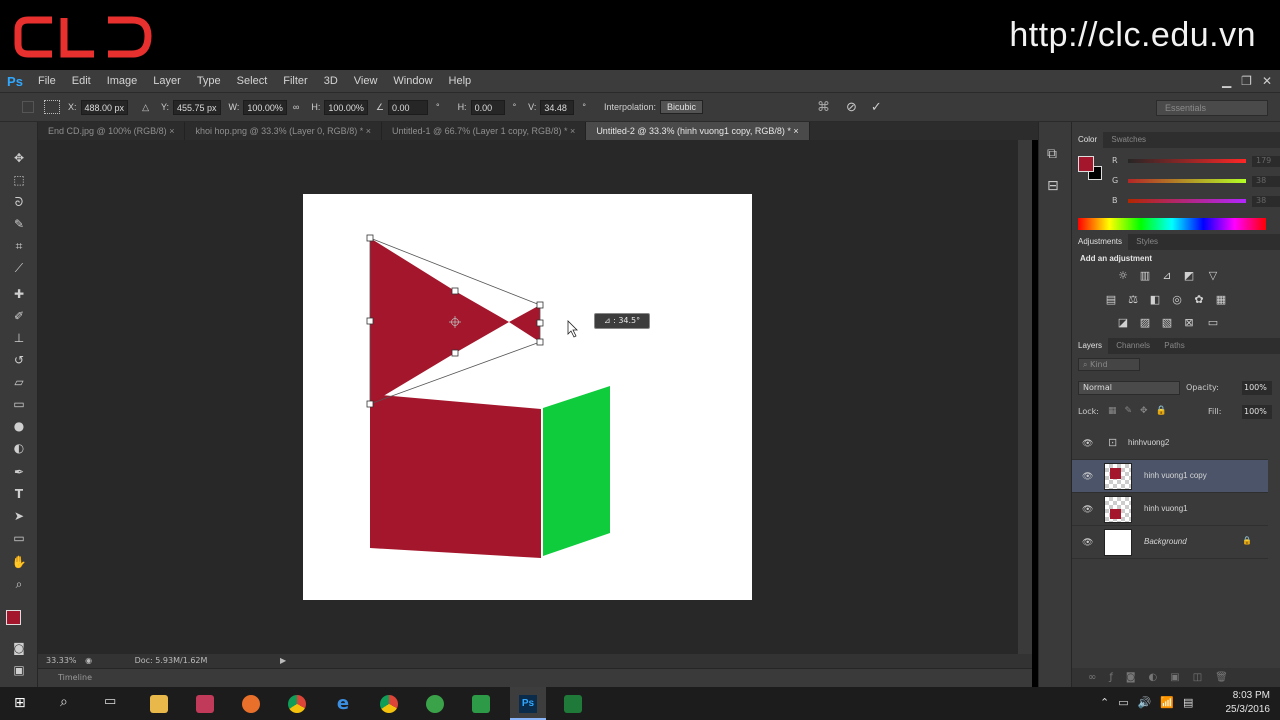 This screenshot has height=720, width=1280. I want to click on tab-adjustments: Adjustments, so click(1100, 242).